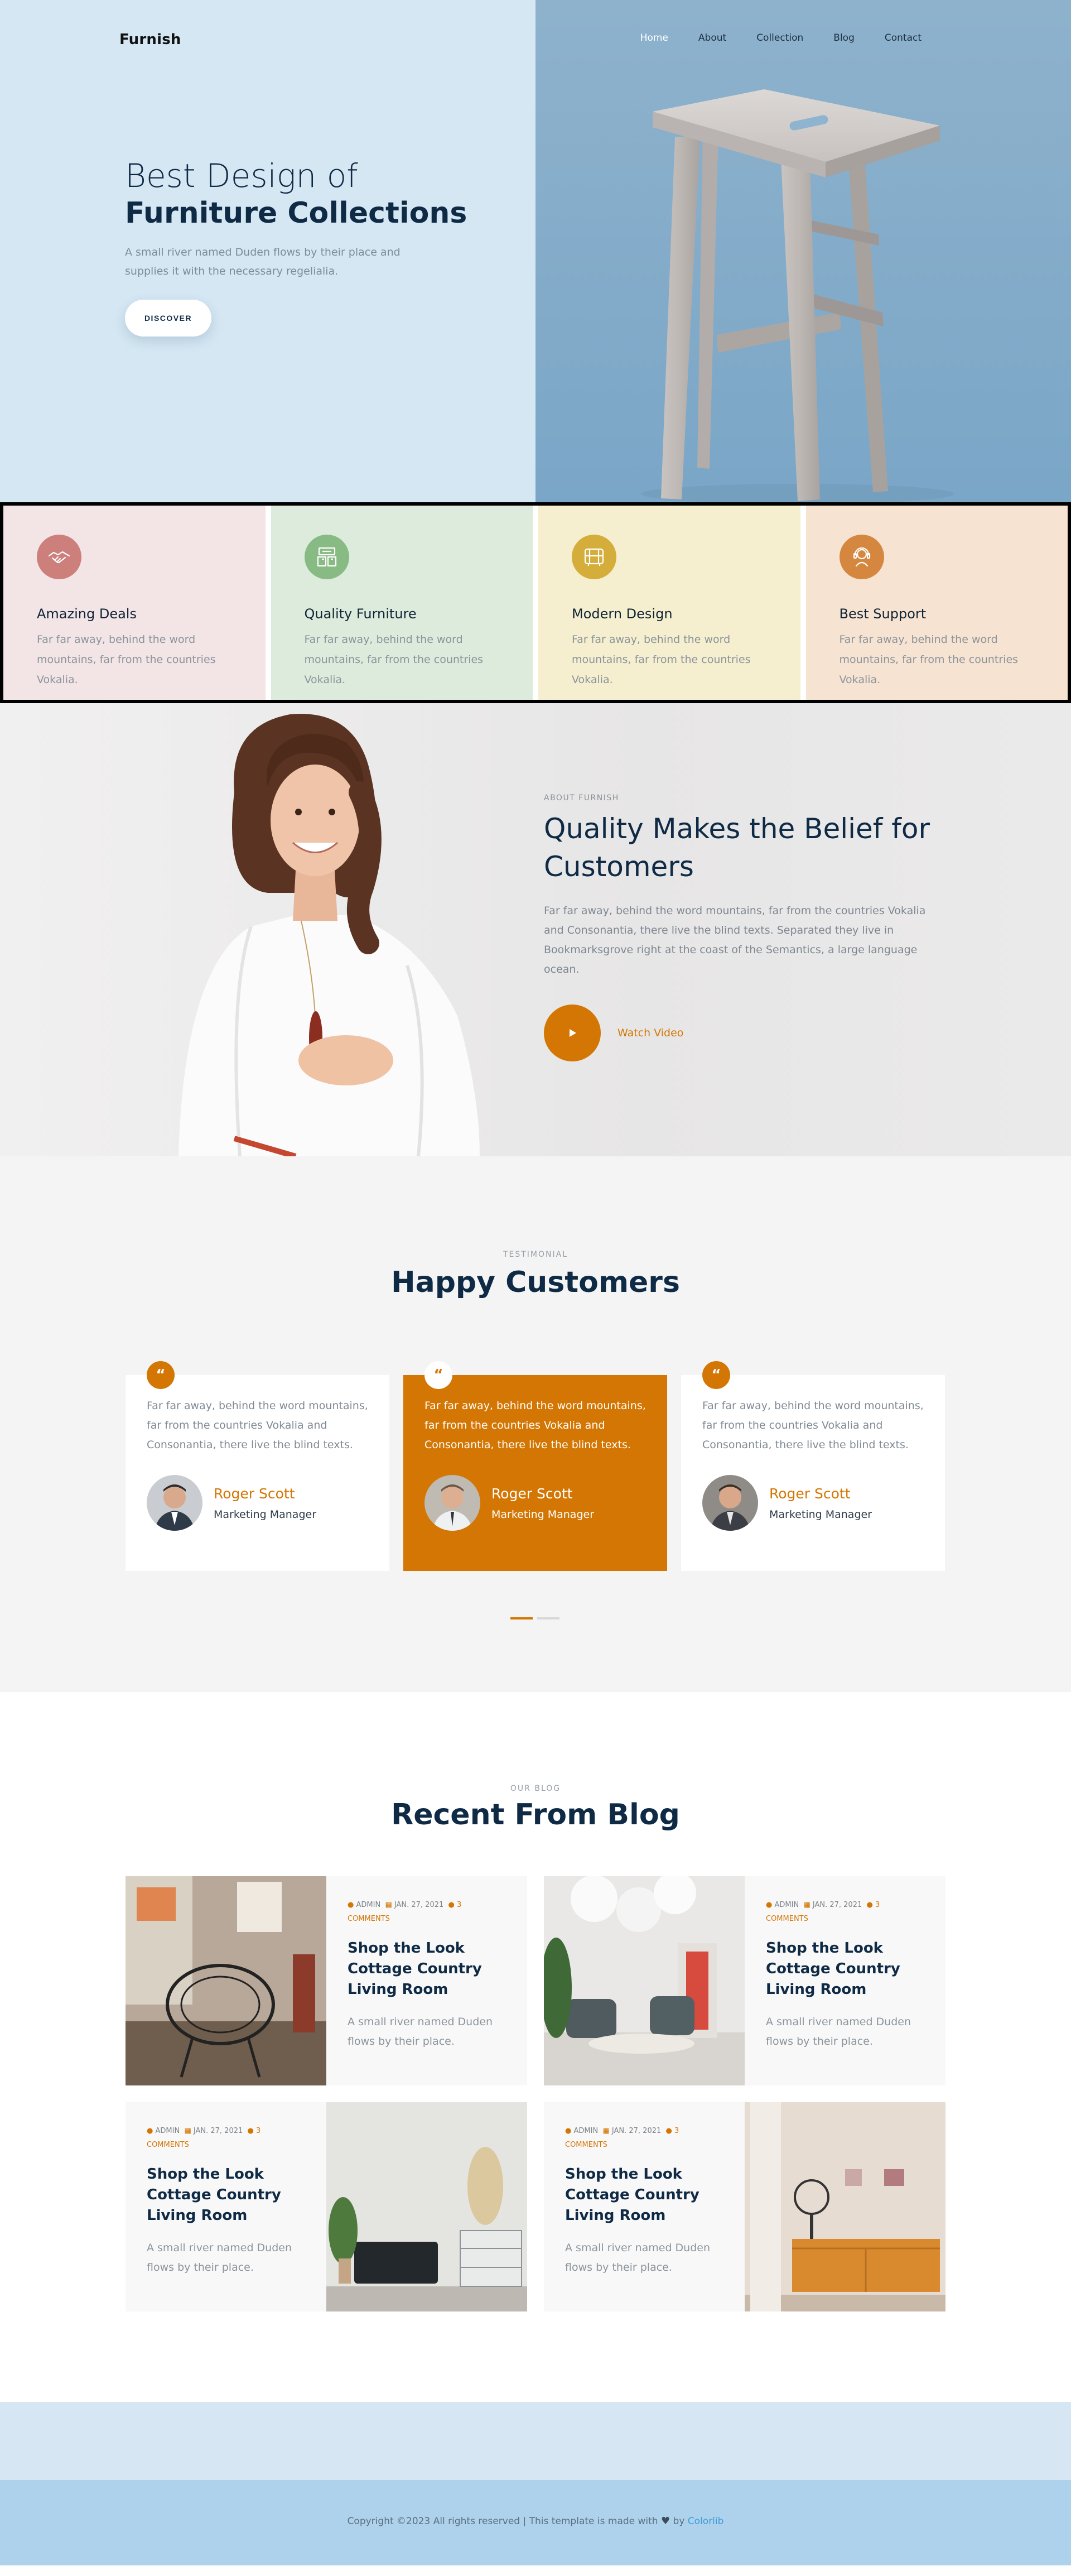 The image size is (1071, 2576). Describe the element at coordinates (706, 2521) in the screenshot. I see `colorlib-link: Colorlib` at that location.